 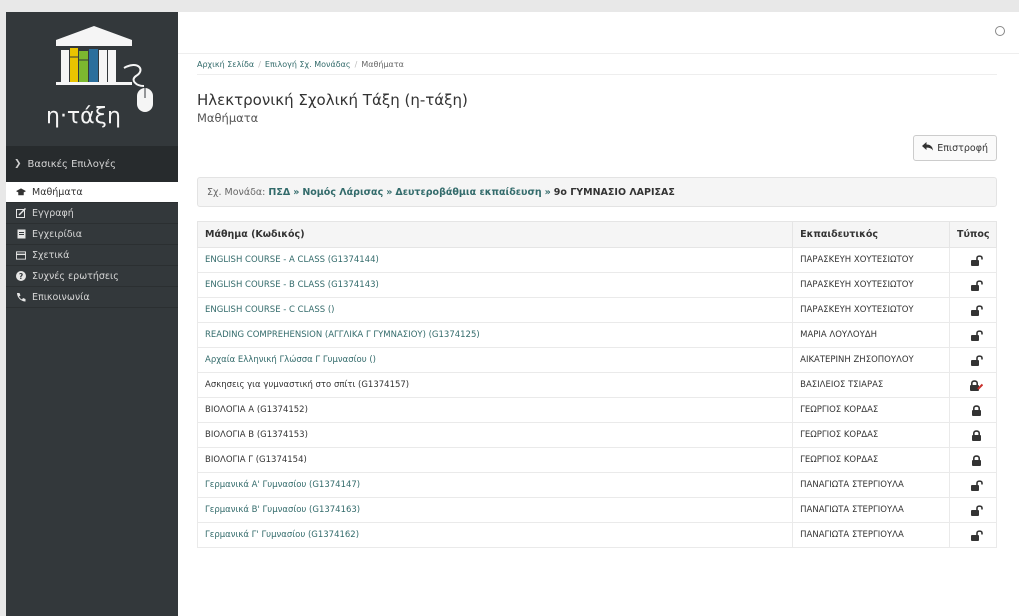 What do you see at coordinates (57, 192) in the screenshot?
I see `sidebar-item-label: Μαθήματα` at bounding box center [57, 192].